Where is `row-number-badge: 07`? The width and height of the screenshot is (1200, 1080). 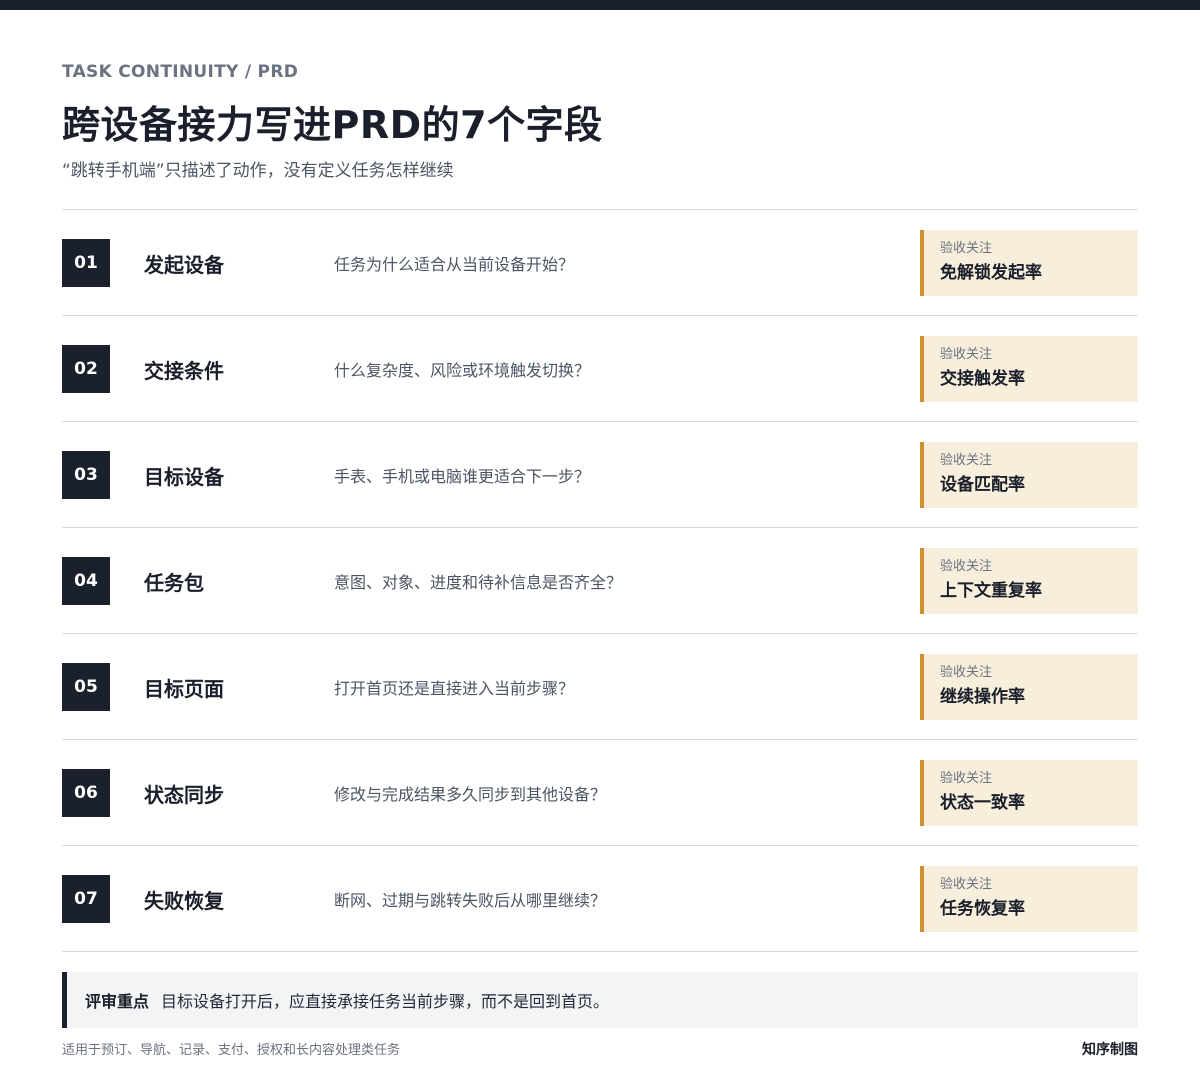 row-number-badge: 07 is located at coordinates (86, 899).